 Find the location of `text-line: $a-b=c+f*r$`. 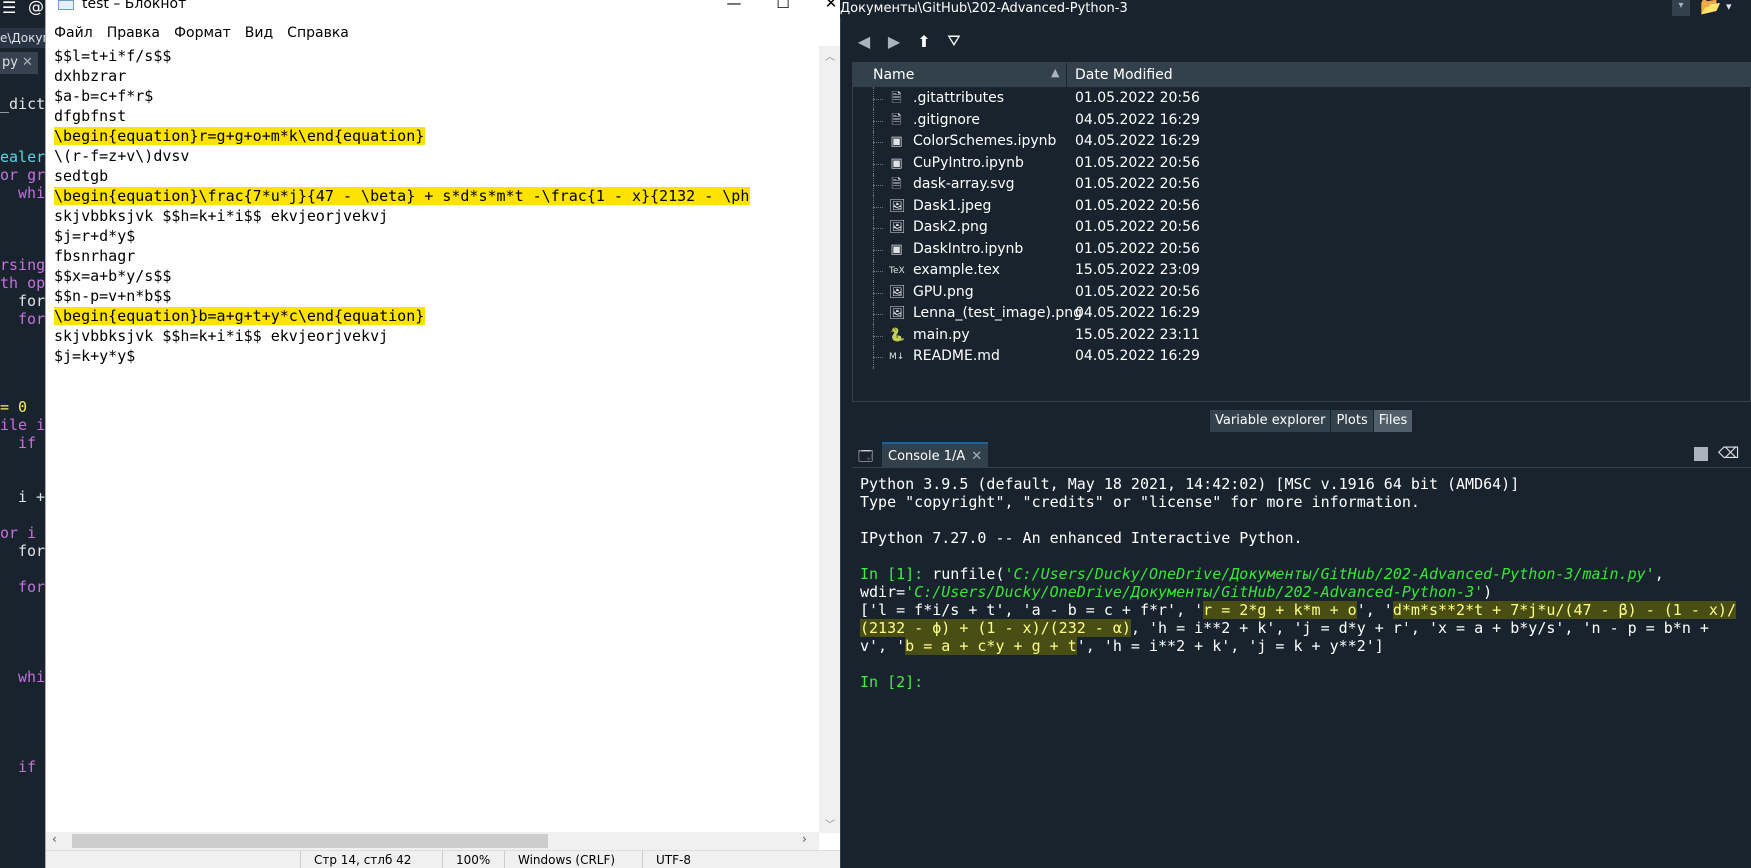

text-line: $a-b=c+f*r$ is located at coordinates (104, 96).